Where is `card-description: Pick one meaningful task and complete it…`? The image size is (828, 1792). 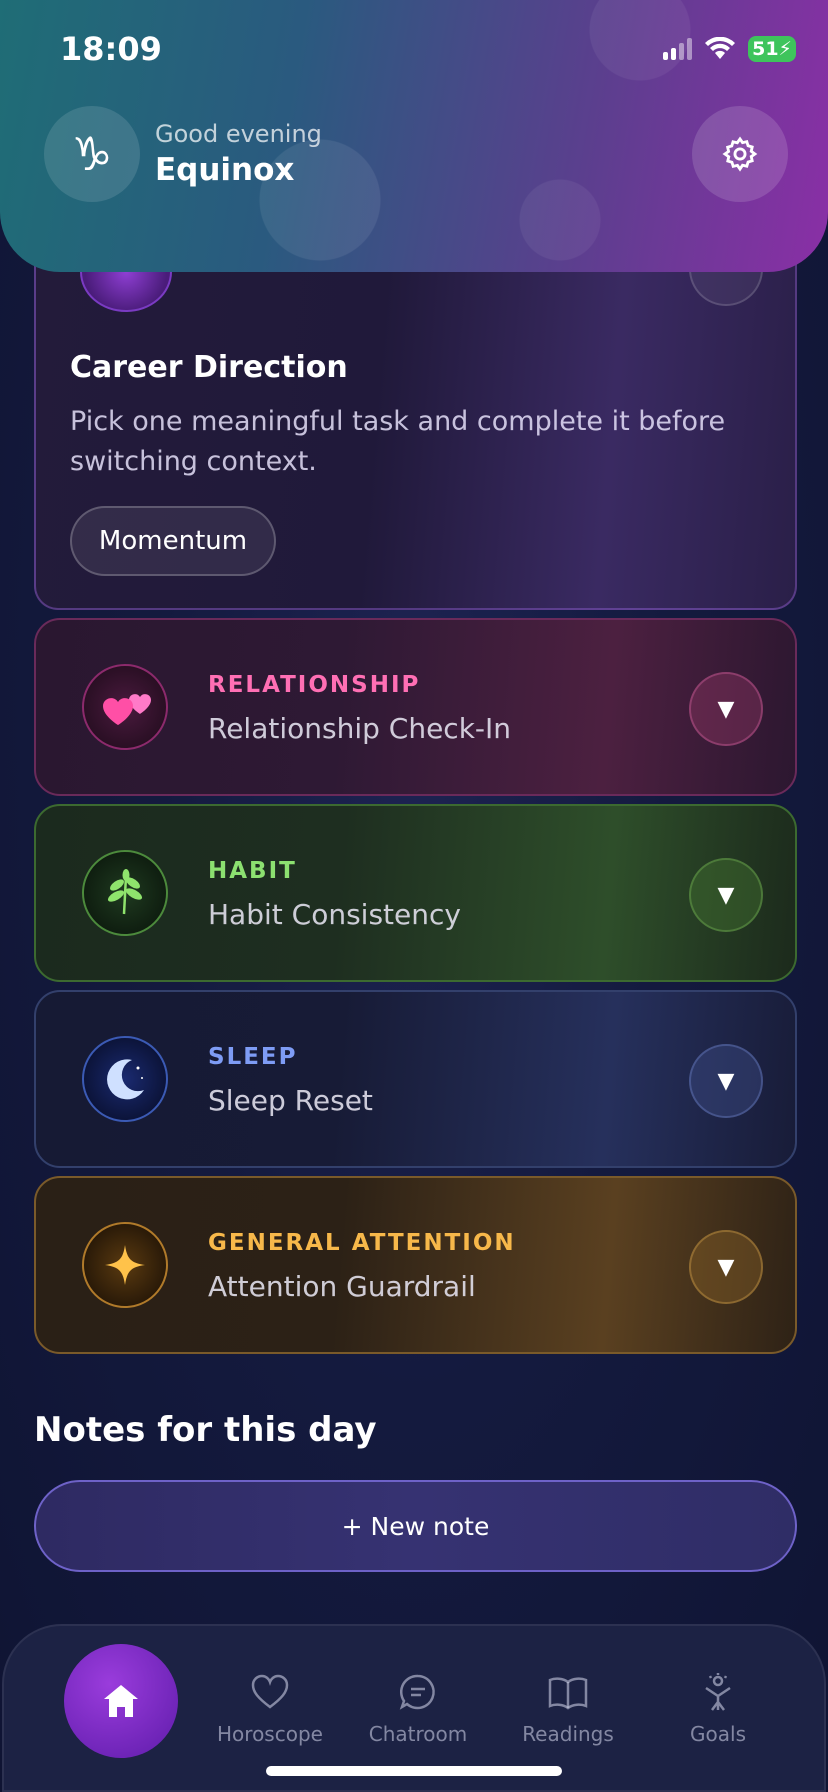 card-description: Pick one meaningful task and complete it… is located at coordinates (398, 441).